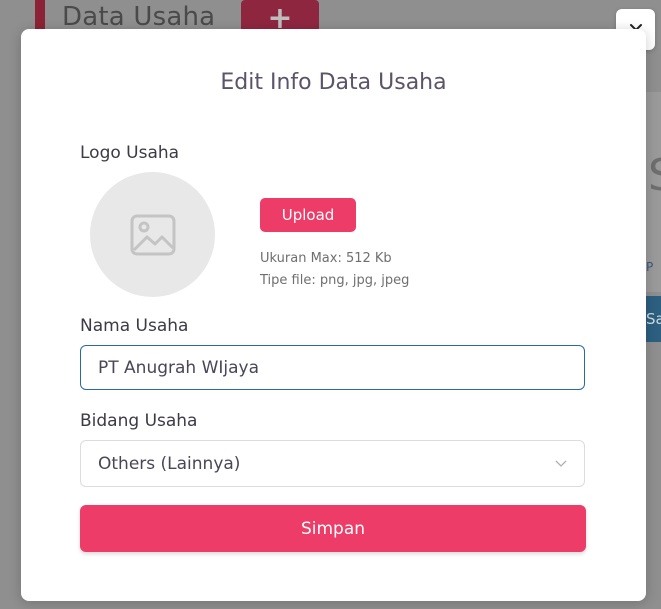 The height and width of the screenshot is (609, 661). I want to click on logo-placeholder, so click(152, 234).